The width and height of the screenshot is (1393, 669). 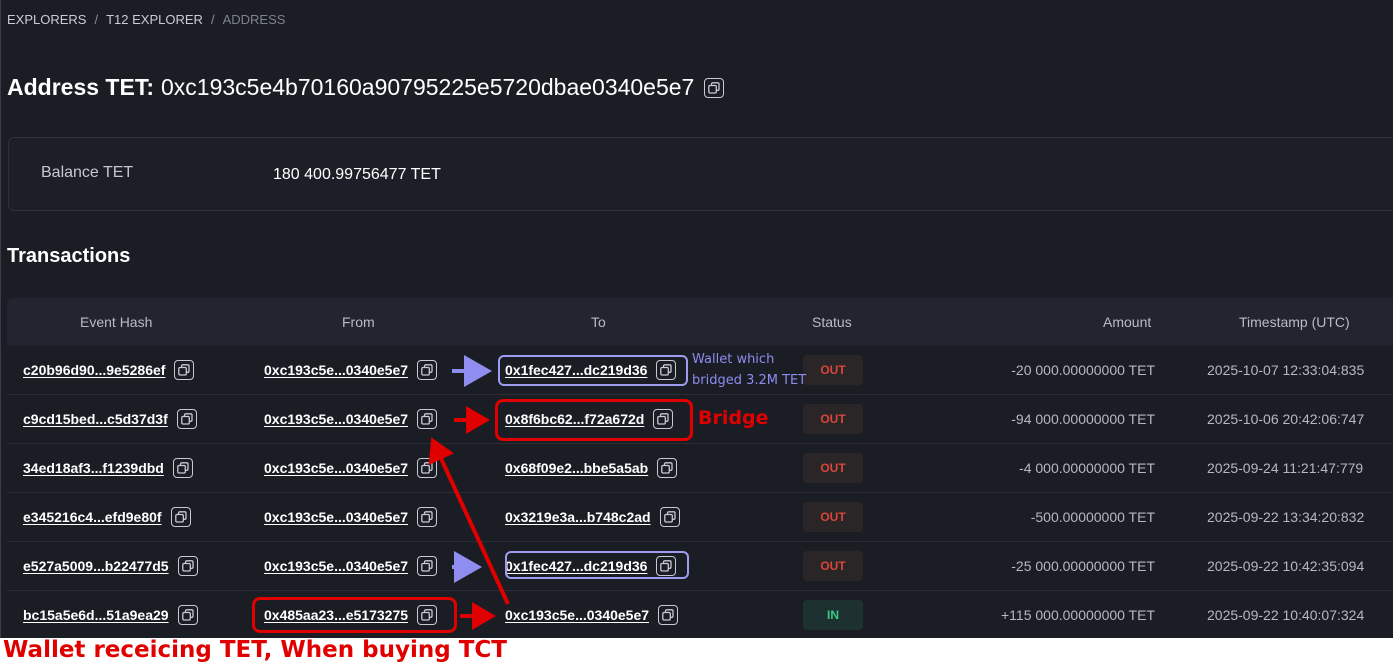 I want to click on cell-hash: bc15a5e6d...51a9ea29, so click(x=110, y=614).